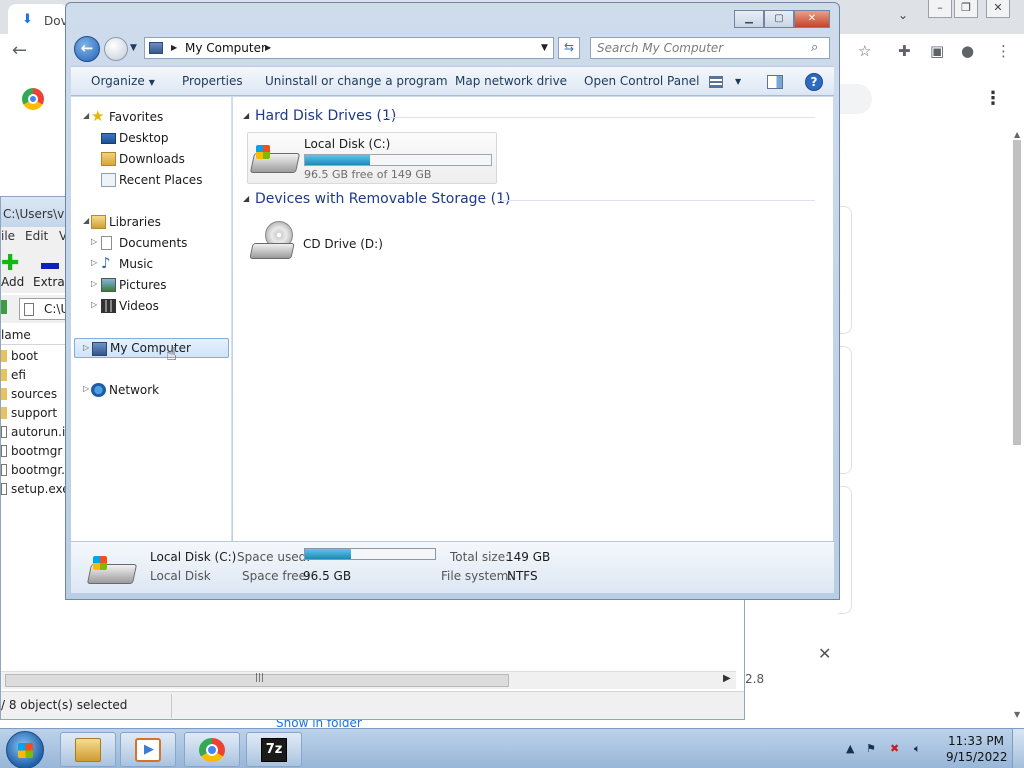 This screenshot has width=1024, height=768. What do you see at coordinates (38, 19) in the screenshot?
I see `chrome-tab: ⬇ Dov` at bounding box center [38, 19].